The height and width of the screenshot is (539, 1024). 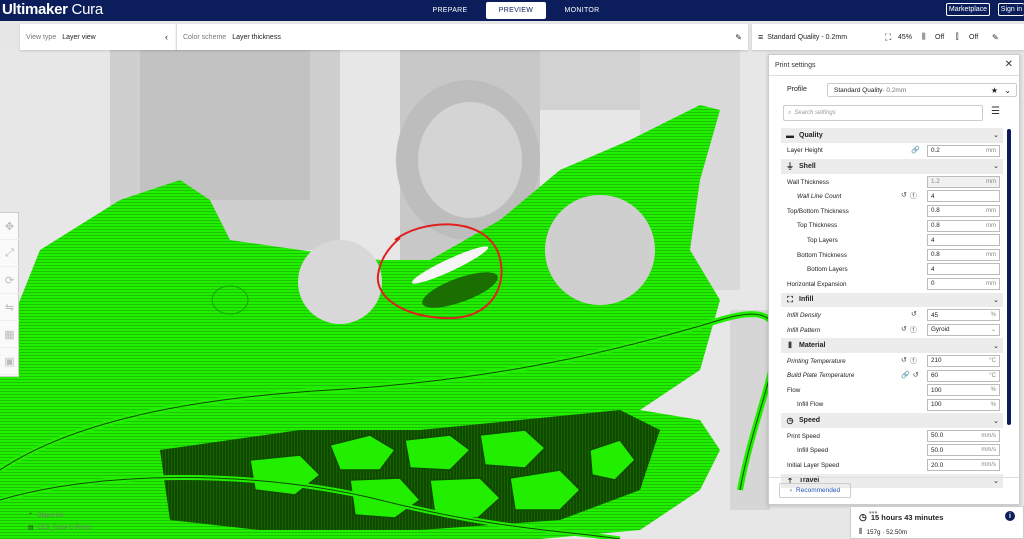 What do you see at coordinates (963, 196) in the screenshot?
I see `wall-line-count-input: 4` at bounding box center [963, 196].